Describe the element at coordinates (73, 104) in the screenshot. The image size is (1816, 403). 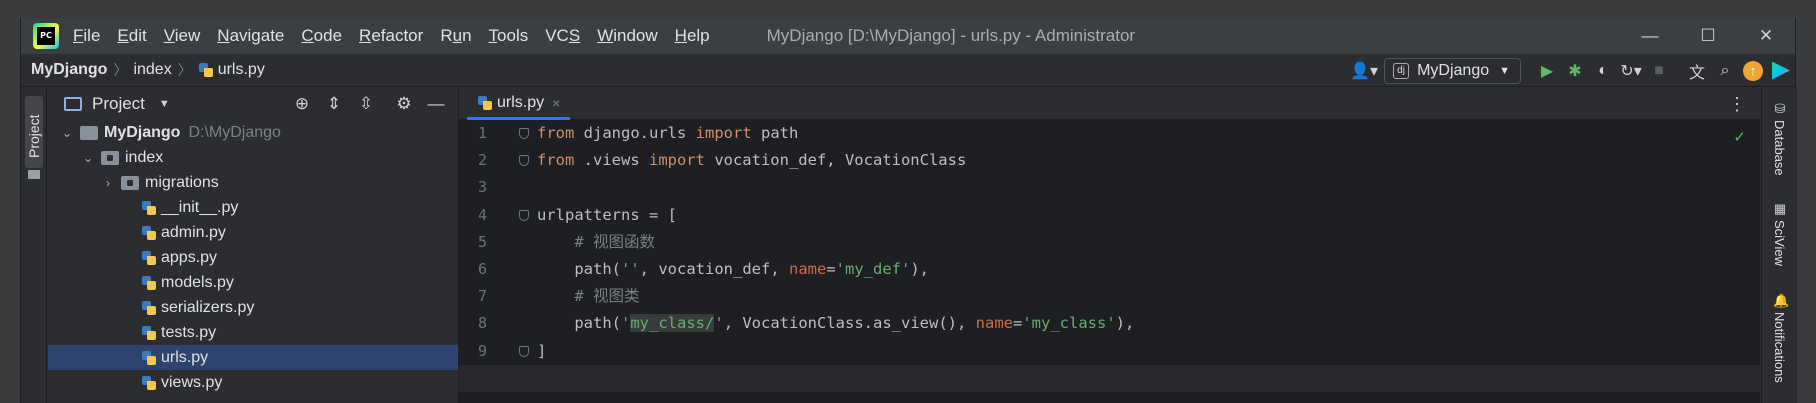
I see `project-view-icon` at that location.